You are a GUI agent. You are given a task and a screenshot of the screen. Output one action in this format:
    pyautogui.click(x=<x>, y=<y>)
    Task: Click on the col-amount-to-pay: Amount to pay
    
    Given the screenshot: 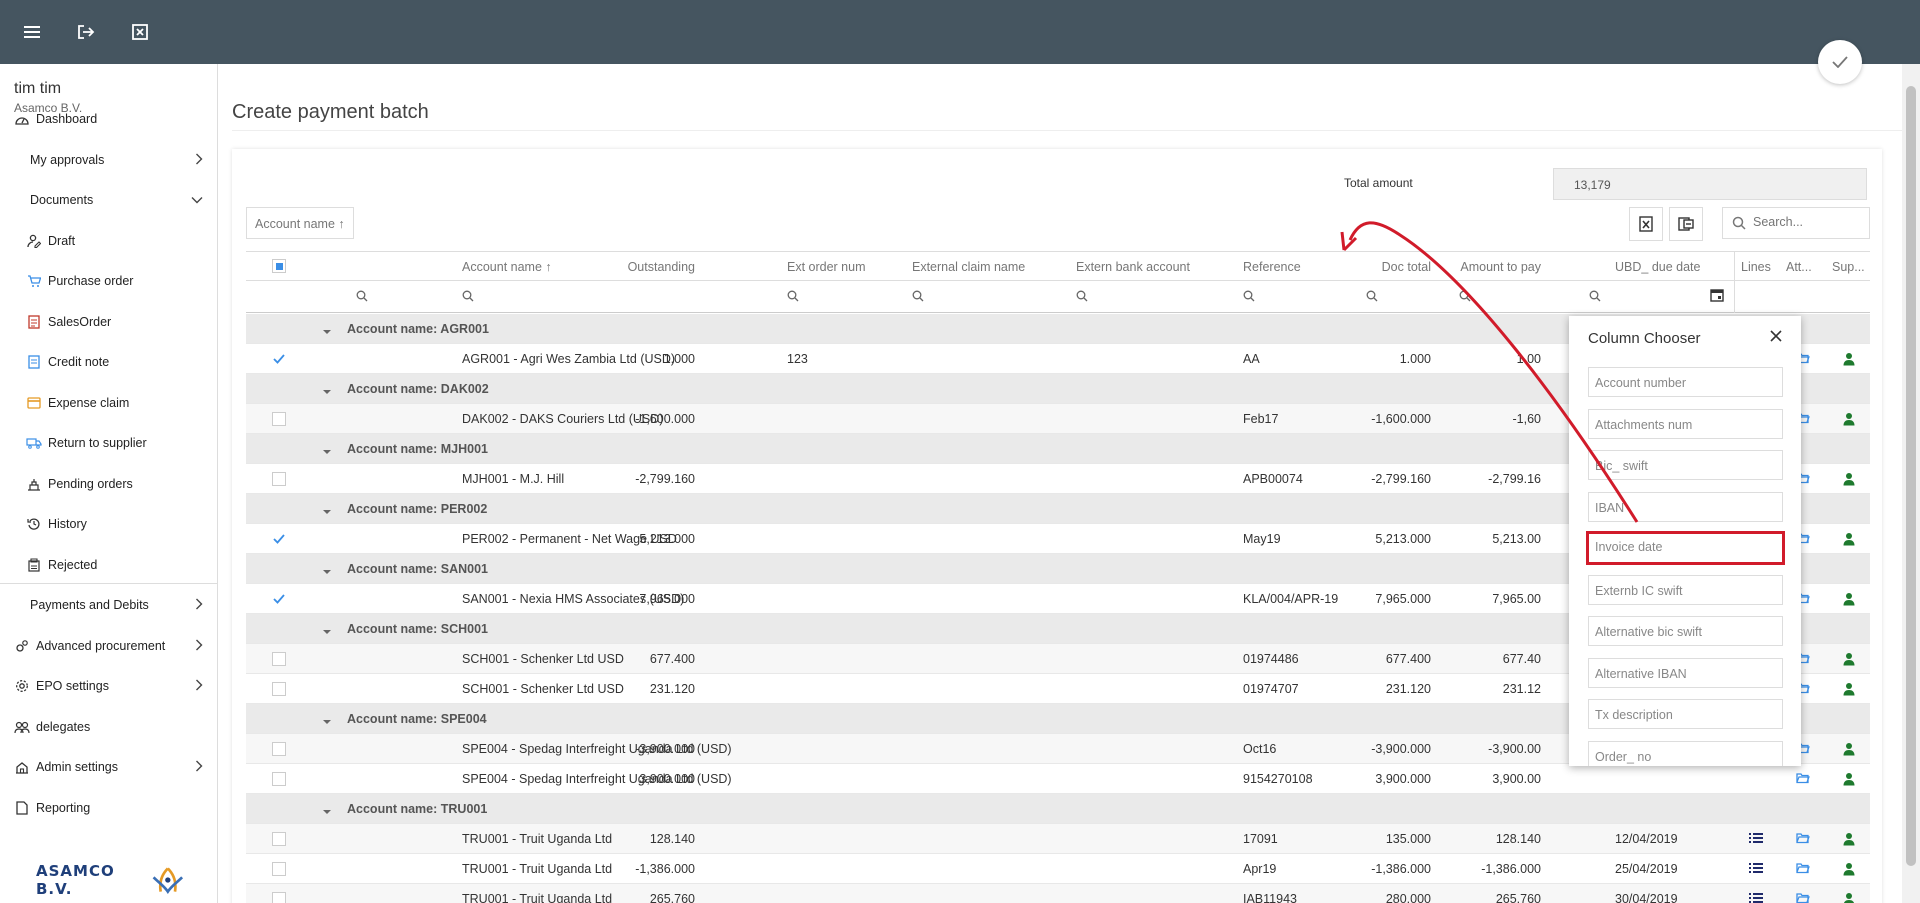 What is the action you would take?
    pyautogui.click(x=1500, y=267)
    